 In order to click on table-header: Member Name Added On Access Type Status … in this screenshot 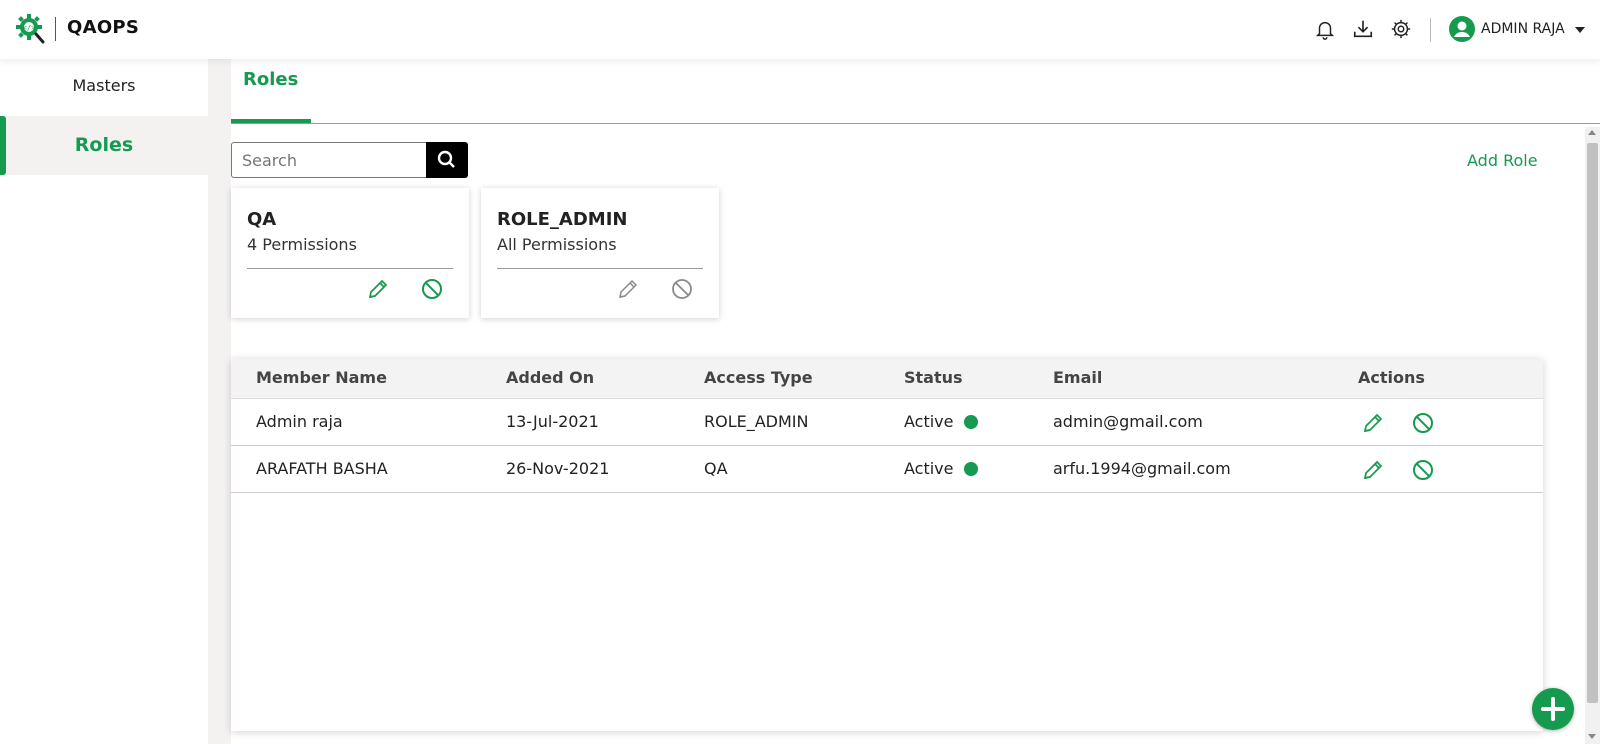, I will do `click(887, 379)`.